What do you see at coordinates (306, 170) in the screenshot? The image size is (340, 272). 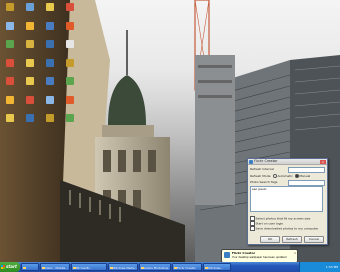 I see `refresh-interval-select` at bounding box center [306, 170].